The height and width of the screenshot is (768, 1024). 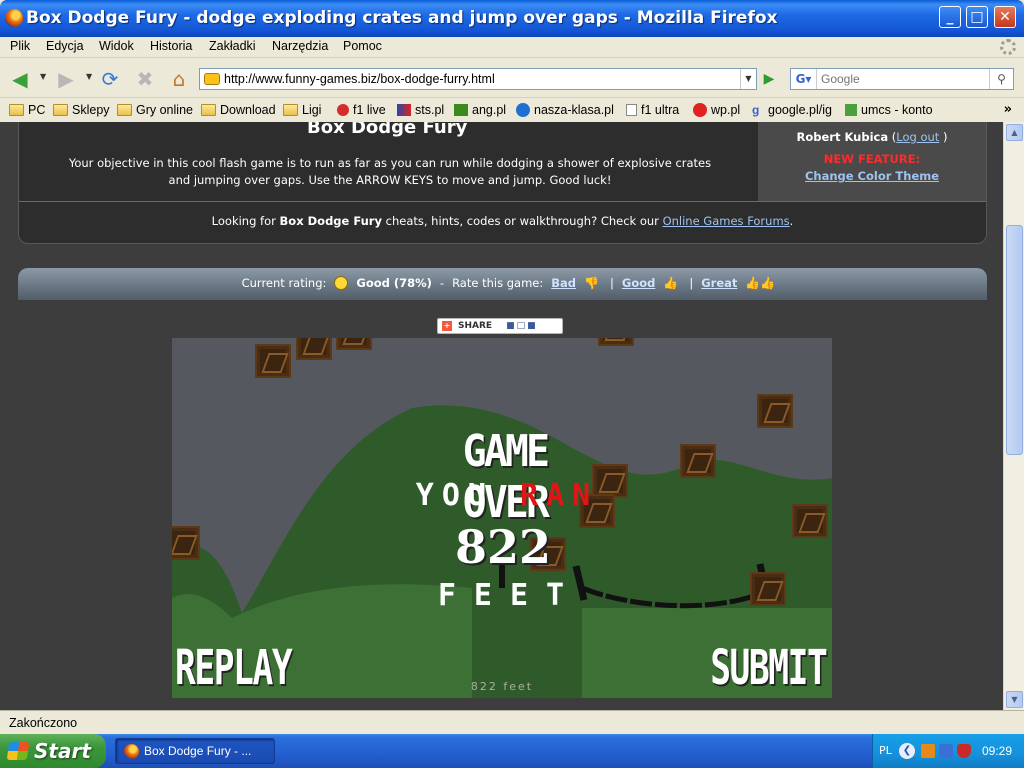 I want to click on site-favicon-icon, so click(x=212, y=79).